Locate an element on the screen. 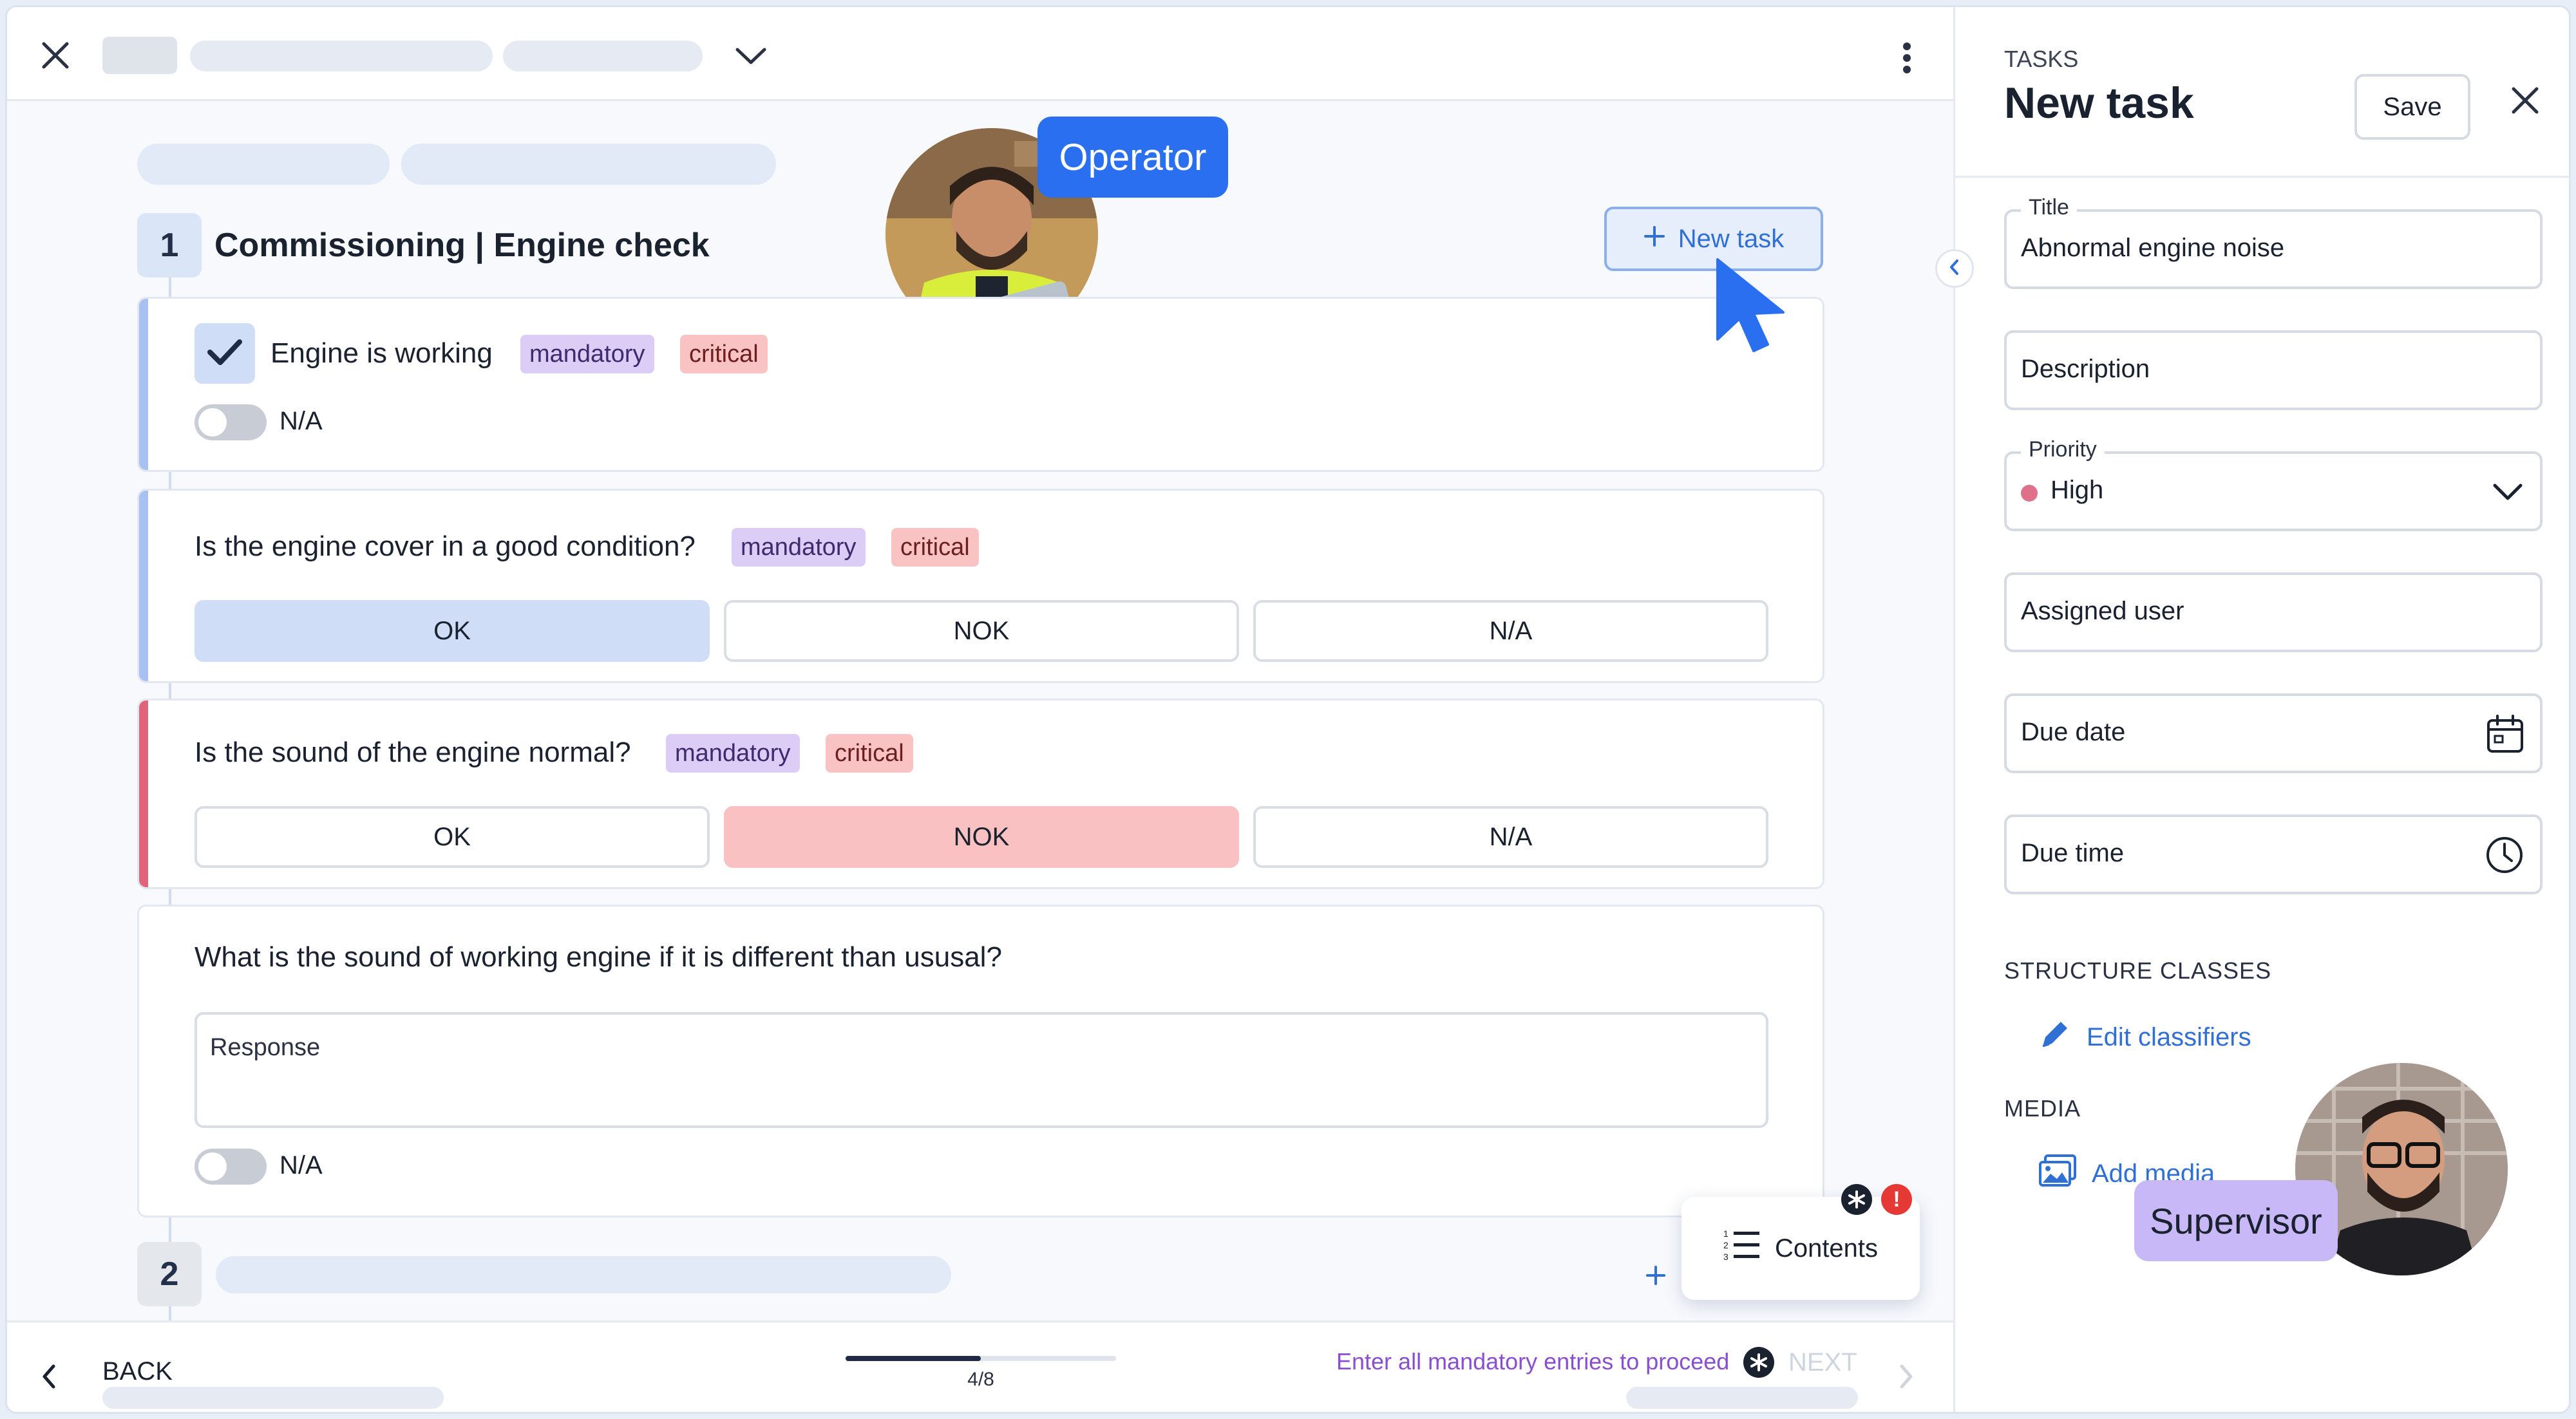 The height and width of the screenshot is (1419, 2576). check-icon is located at coordinates (224, 354).